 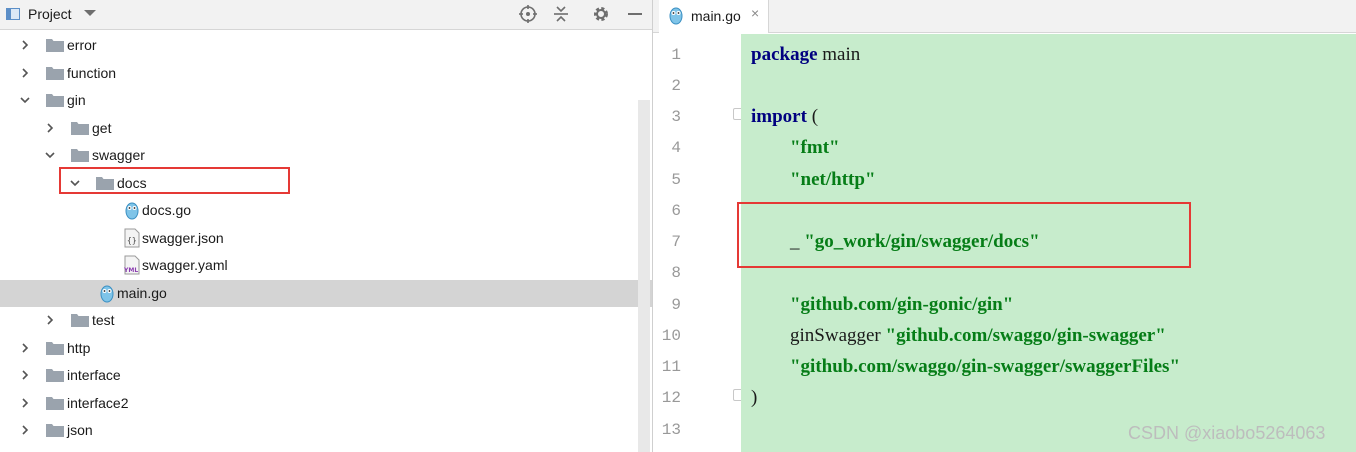 What do you see at coordinates (698, 243) in the screenshot?
I see `line-gutter: 1 2 3 4 5 6 7 8 9 10 11 12 13` at bounding box center [698, 243].